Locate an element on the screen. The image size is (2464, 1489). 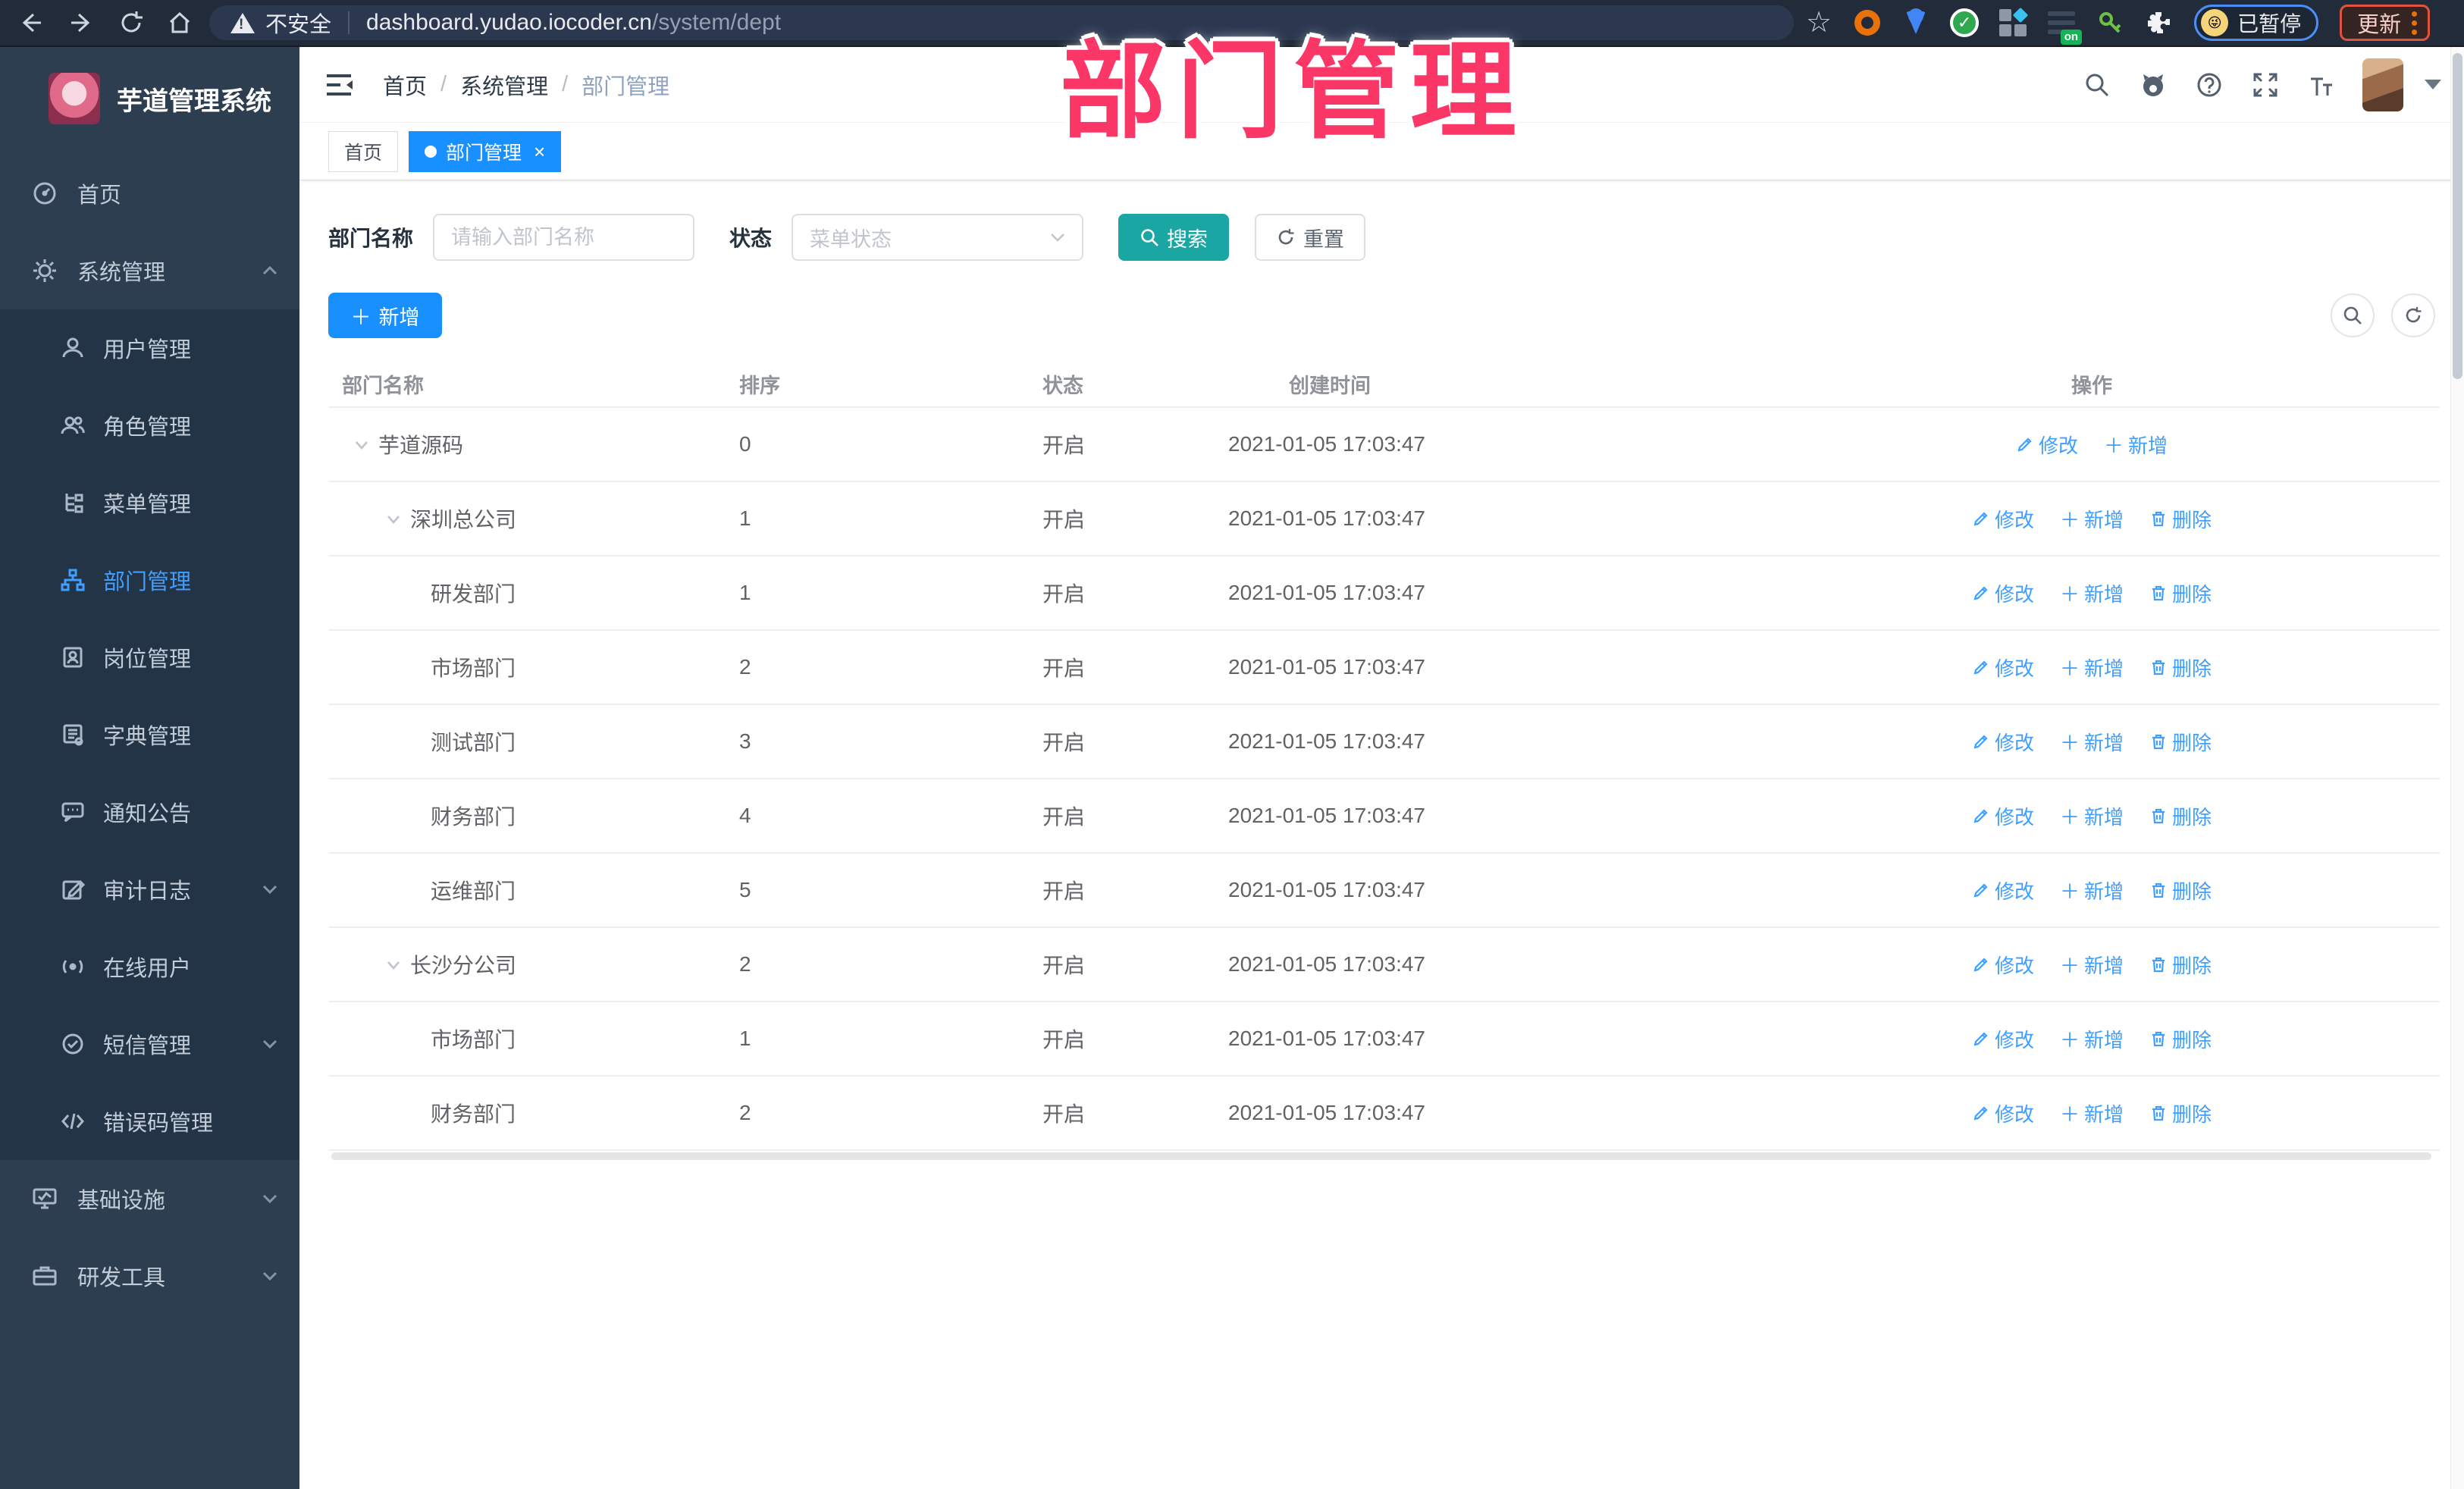
status-select: 菜单状态 is located at coordinates (938, 237).